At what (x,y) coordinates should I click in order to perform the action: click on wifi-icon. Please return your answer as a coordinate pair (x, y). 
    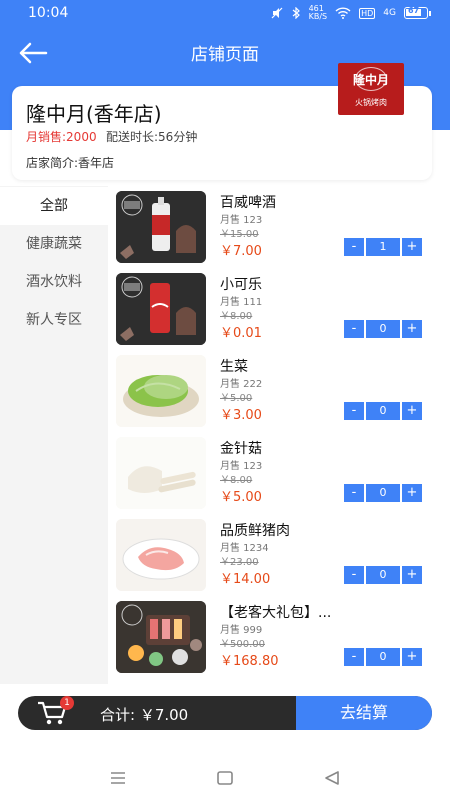
    Looking at the image, I should click on (343, 13).